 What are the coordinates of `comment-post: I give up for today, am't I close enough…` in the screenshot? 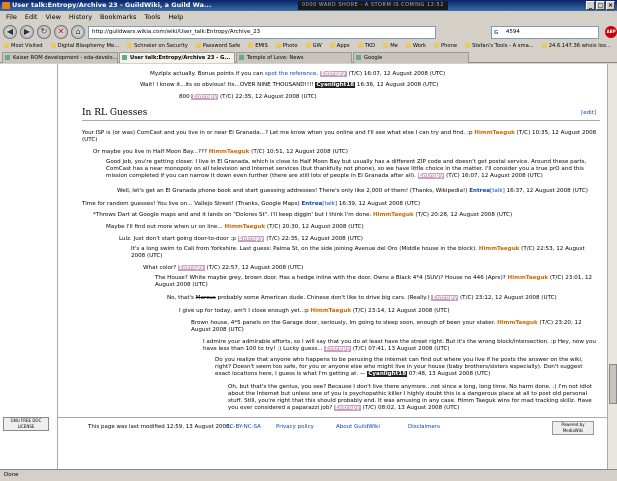 It's located at (314, 311).